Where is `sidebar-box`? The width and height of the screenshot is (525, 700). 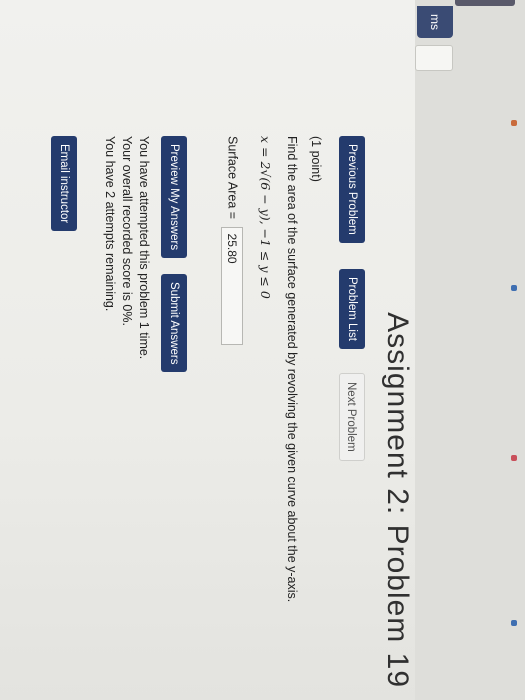 sidebar-box is located at coordinates (434, 58).